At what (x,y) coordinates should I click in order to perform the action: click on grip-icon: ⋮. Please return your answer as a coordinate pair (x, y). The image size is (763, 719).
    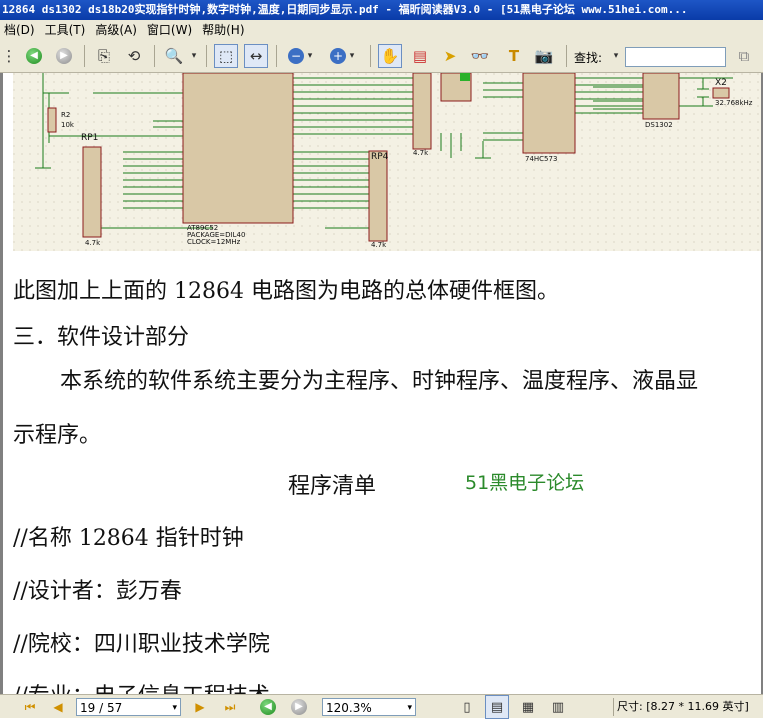
    Looking at the image, I should click on (9, 56).